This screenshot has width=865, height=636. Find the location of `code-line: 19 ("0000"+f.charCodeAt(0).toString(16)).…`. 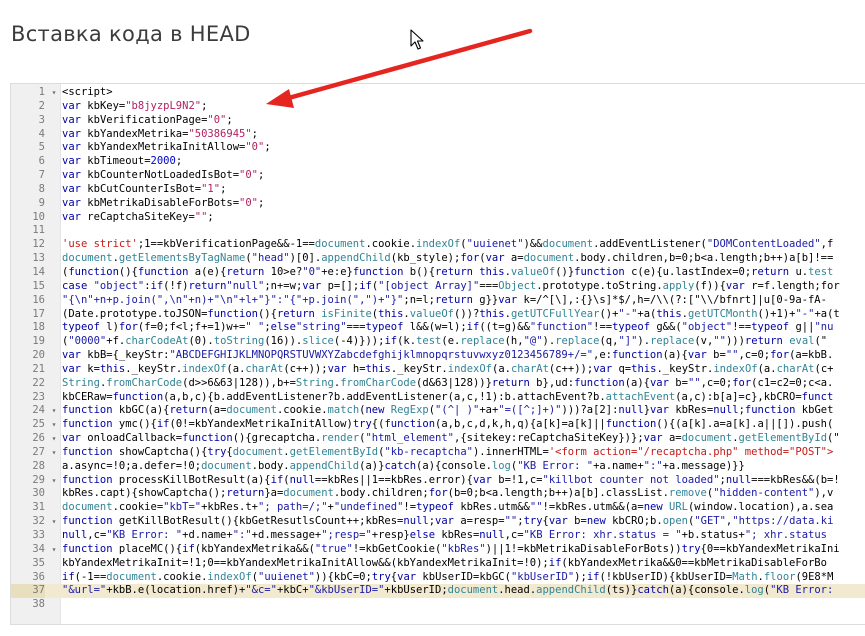

code-line: 19 ("0000"+f.charCodeAt(0).toString(16)).… is located at coordinates (438, 342).